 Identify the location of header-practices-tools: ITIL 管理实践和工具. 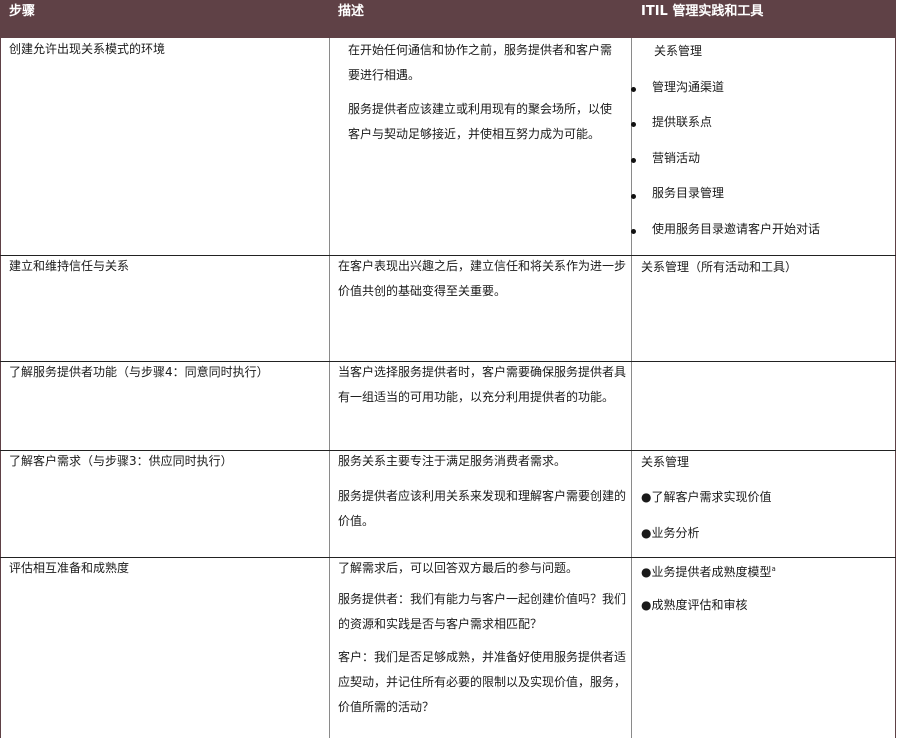
(702, 11).